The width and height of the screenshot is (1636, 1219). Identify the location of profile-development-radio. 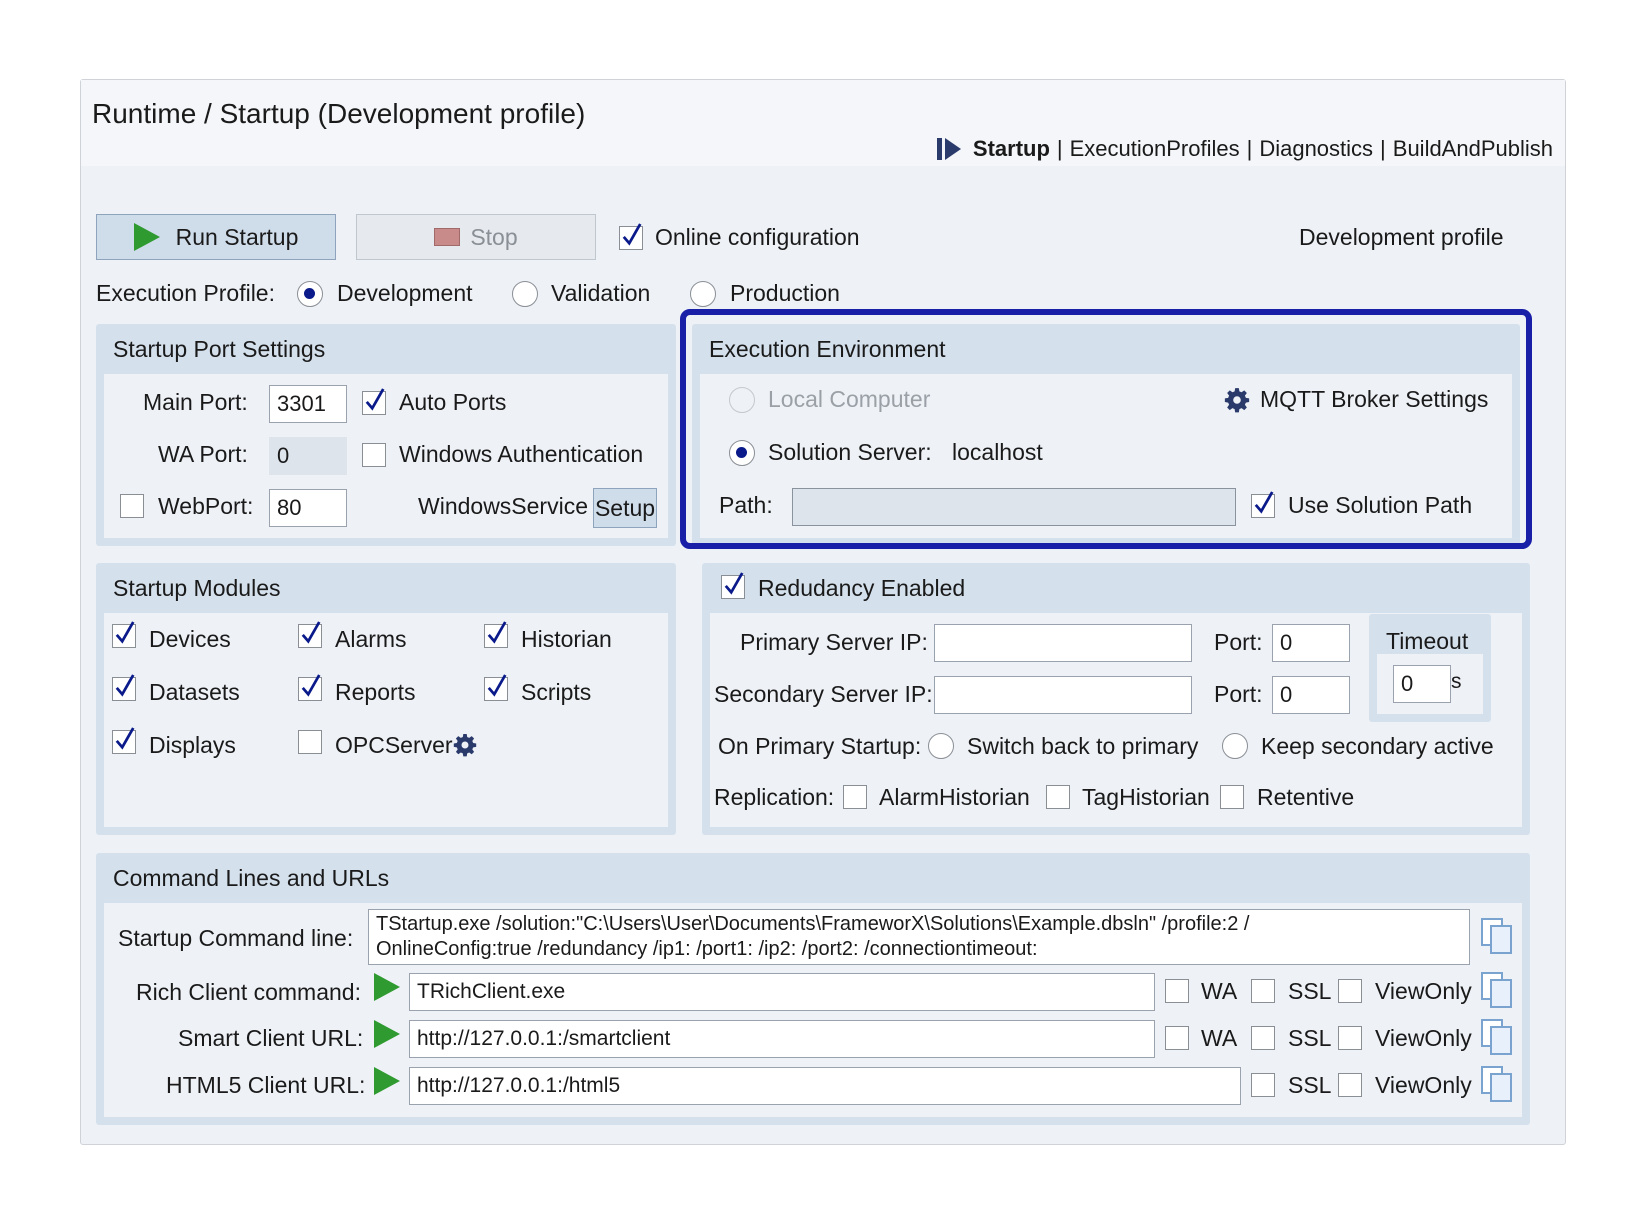
(310, 294).